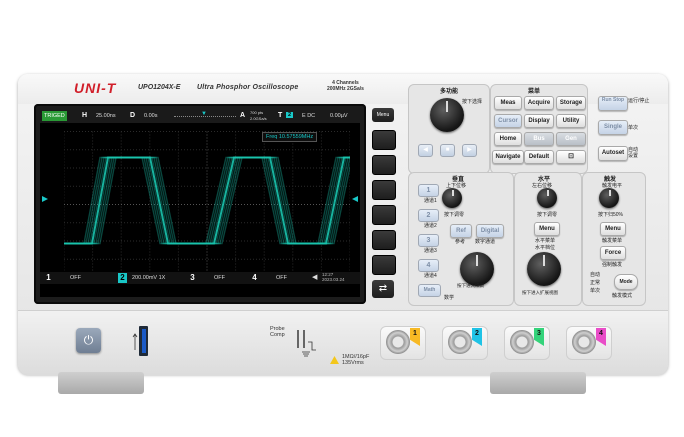 The width and height of the screenshot is (684, 437). I want to click on multipurpose-push-label: 按下选择, so click(472, 102).